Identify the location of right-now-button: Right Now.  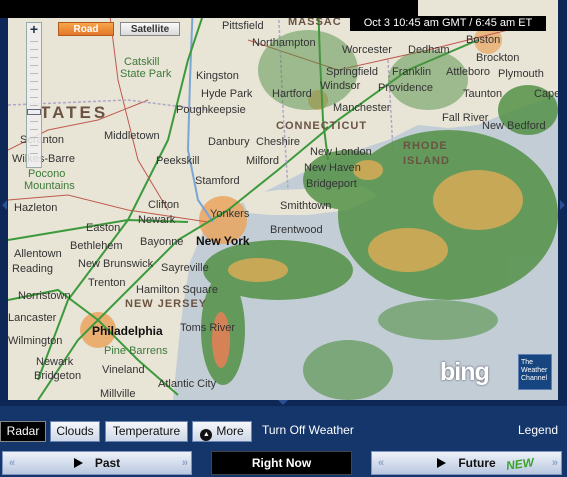
(281, 463).